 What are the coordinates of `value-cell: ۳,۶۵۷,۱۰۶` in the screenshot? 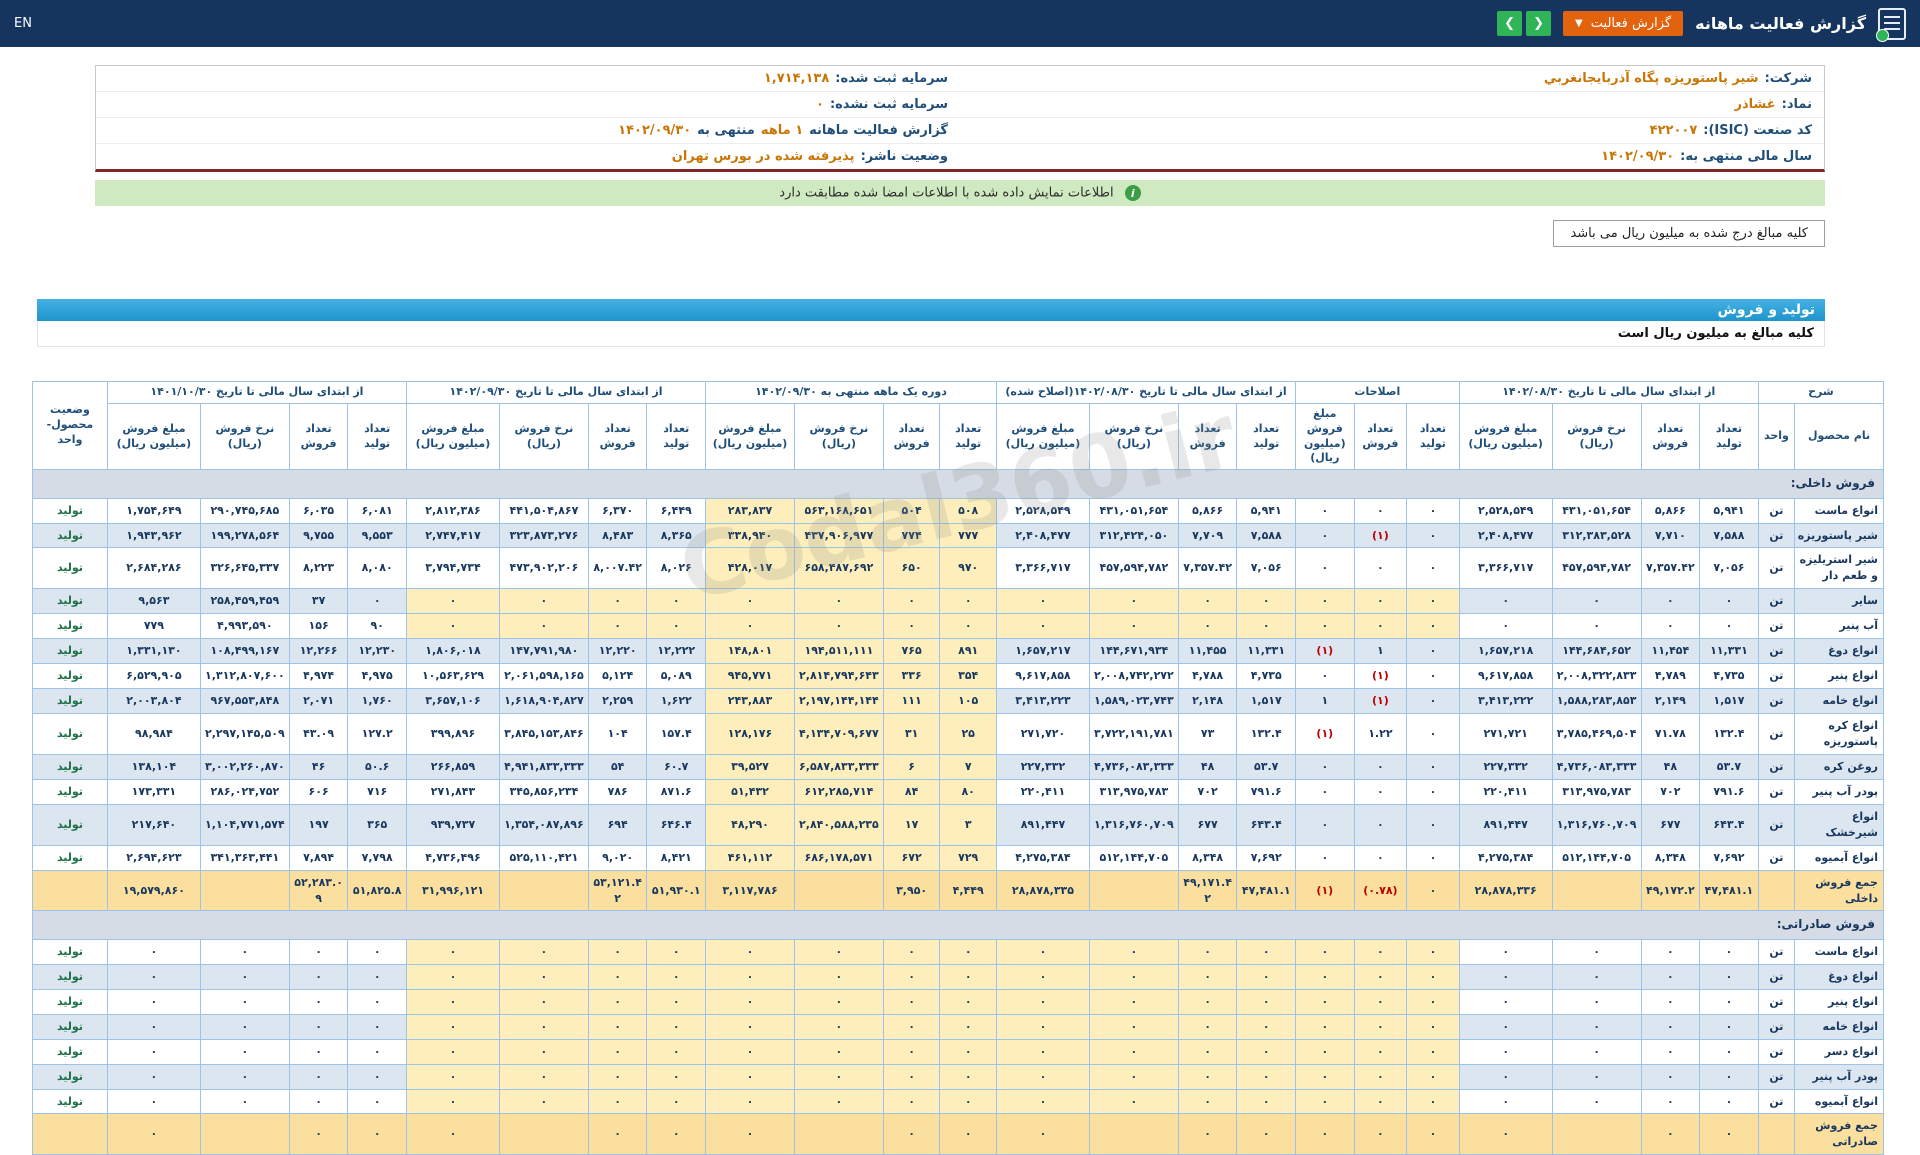 It's located at (452, 701).